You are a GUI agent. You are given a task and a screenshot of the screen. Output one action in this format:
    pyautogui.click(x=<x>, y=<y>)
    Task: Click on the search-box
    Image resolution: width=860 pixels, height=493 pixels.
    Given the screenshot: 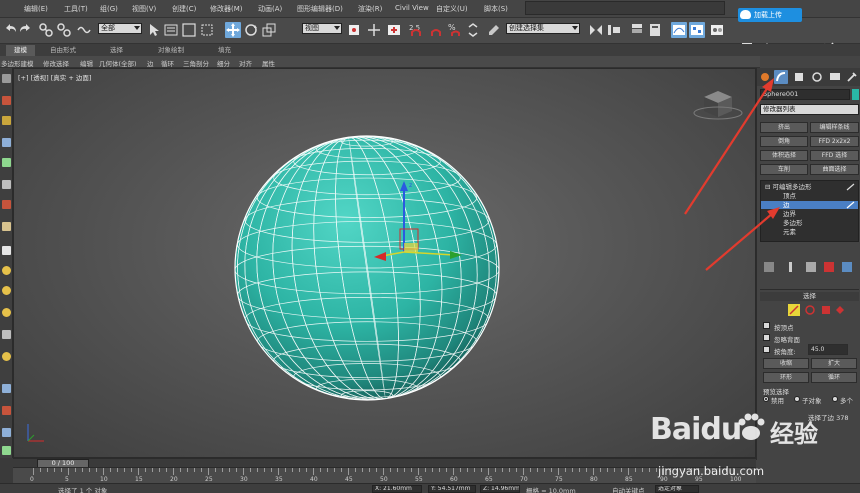 What is the action you would take?
    pyautogui.click(x=625, y=8)
    